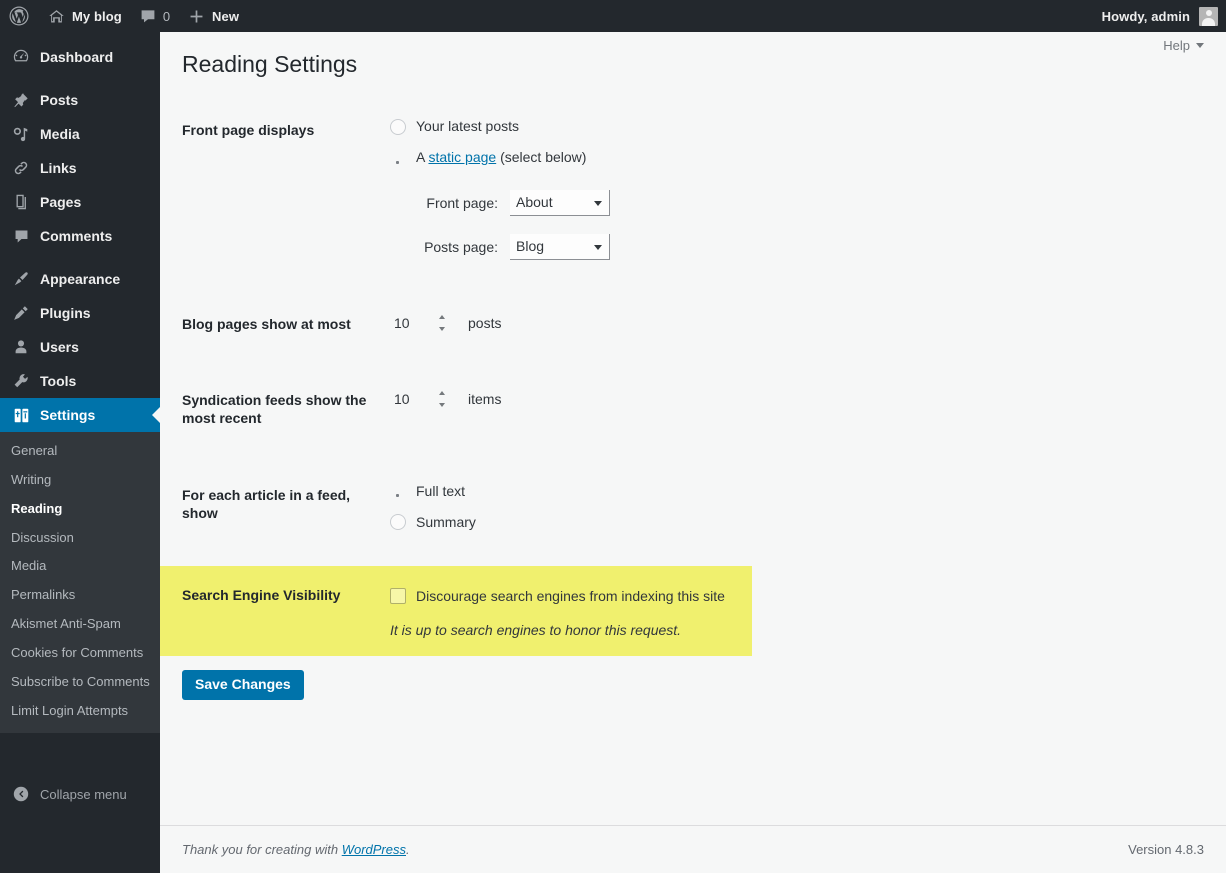  Describe the element at coordinates (21, 347) in the screenshot. I see `user-icon` at that location.